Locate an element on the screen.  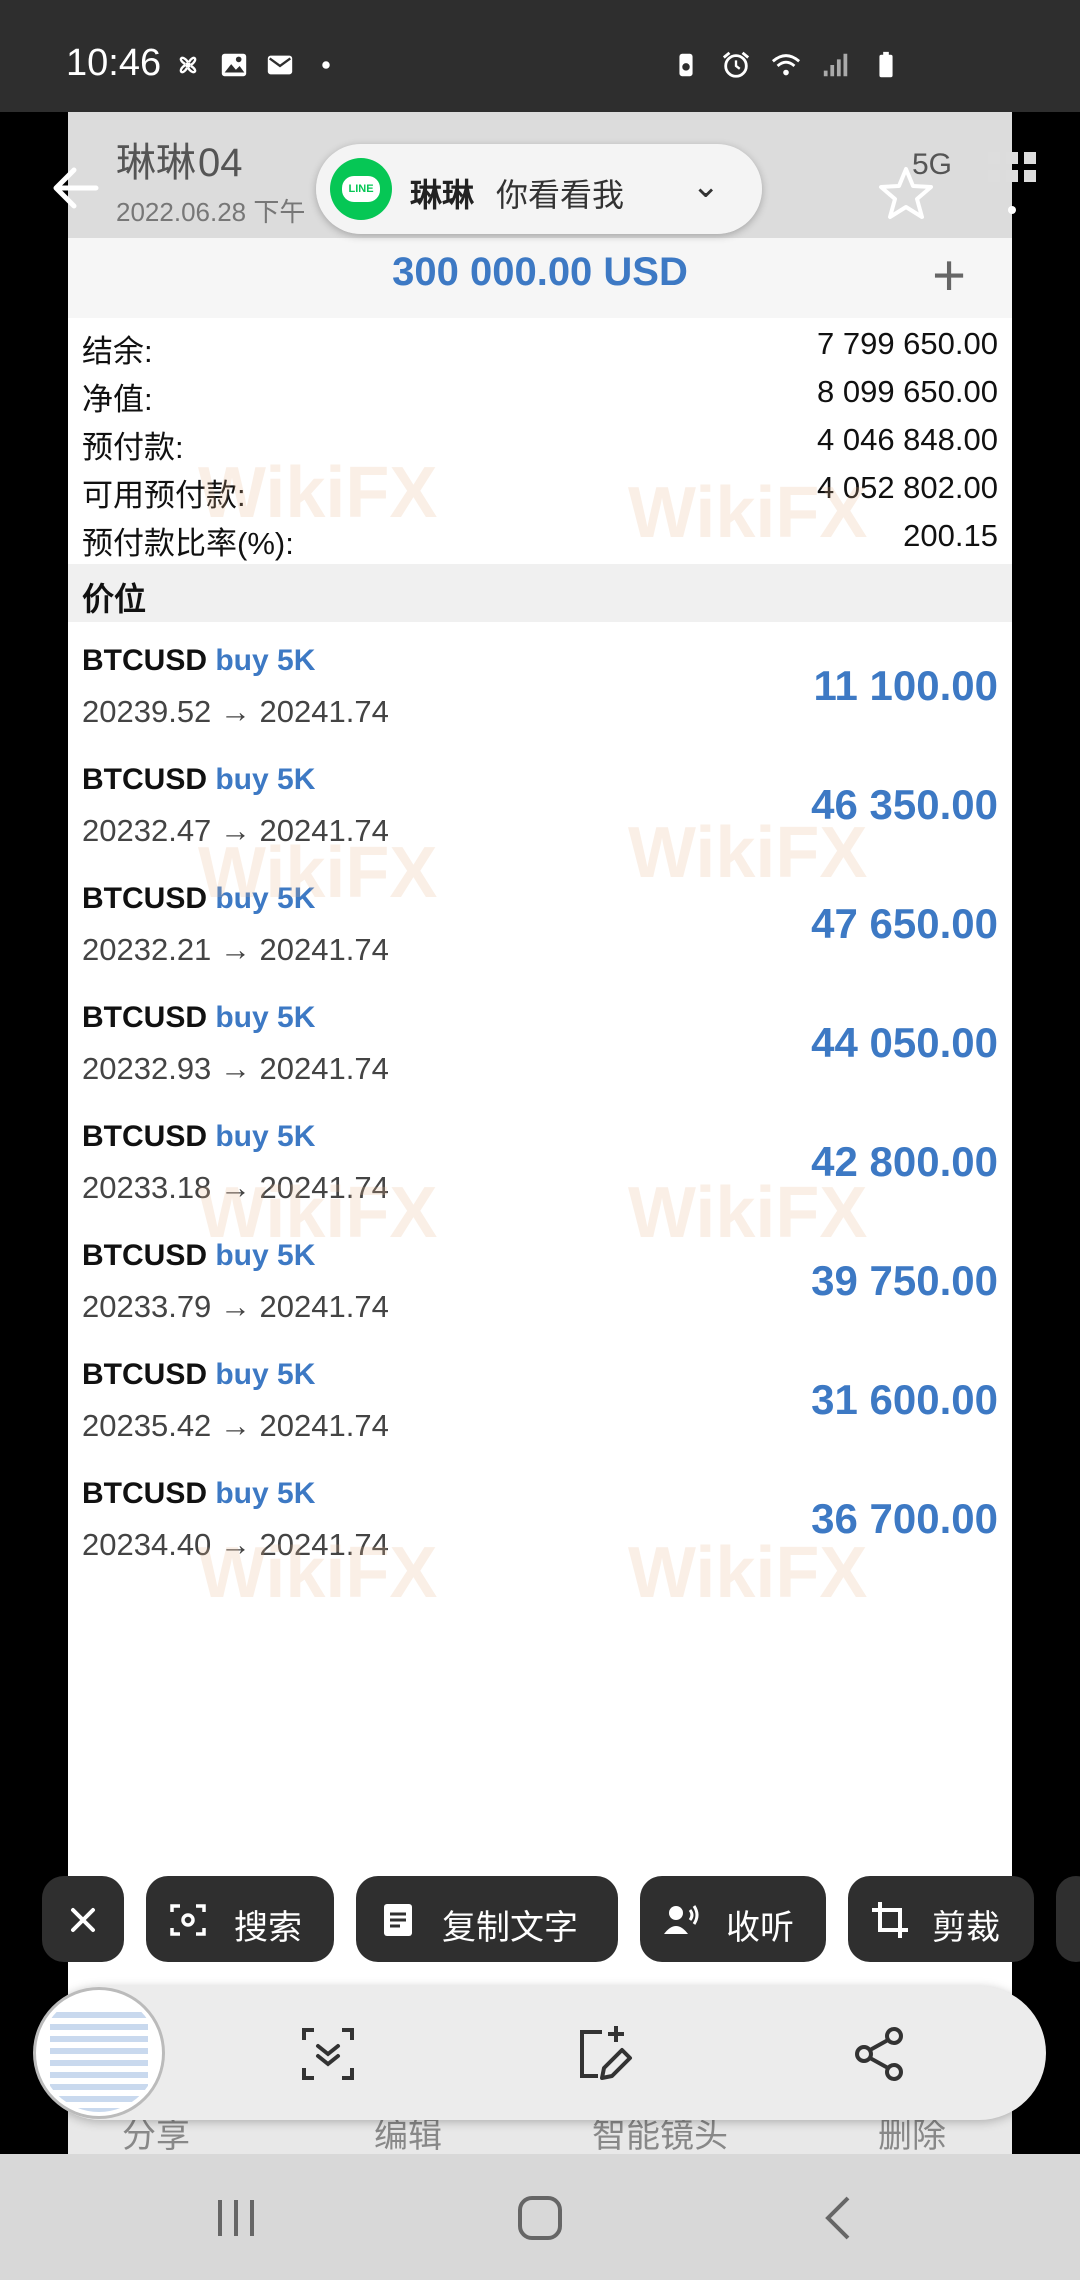
summary-row: 可用预付款: 4 052 802.00 is located at coordinates (540, 491).